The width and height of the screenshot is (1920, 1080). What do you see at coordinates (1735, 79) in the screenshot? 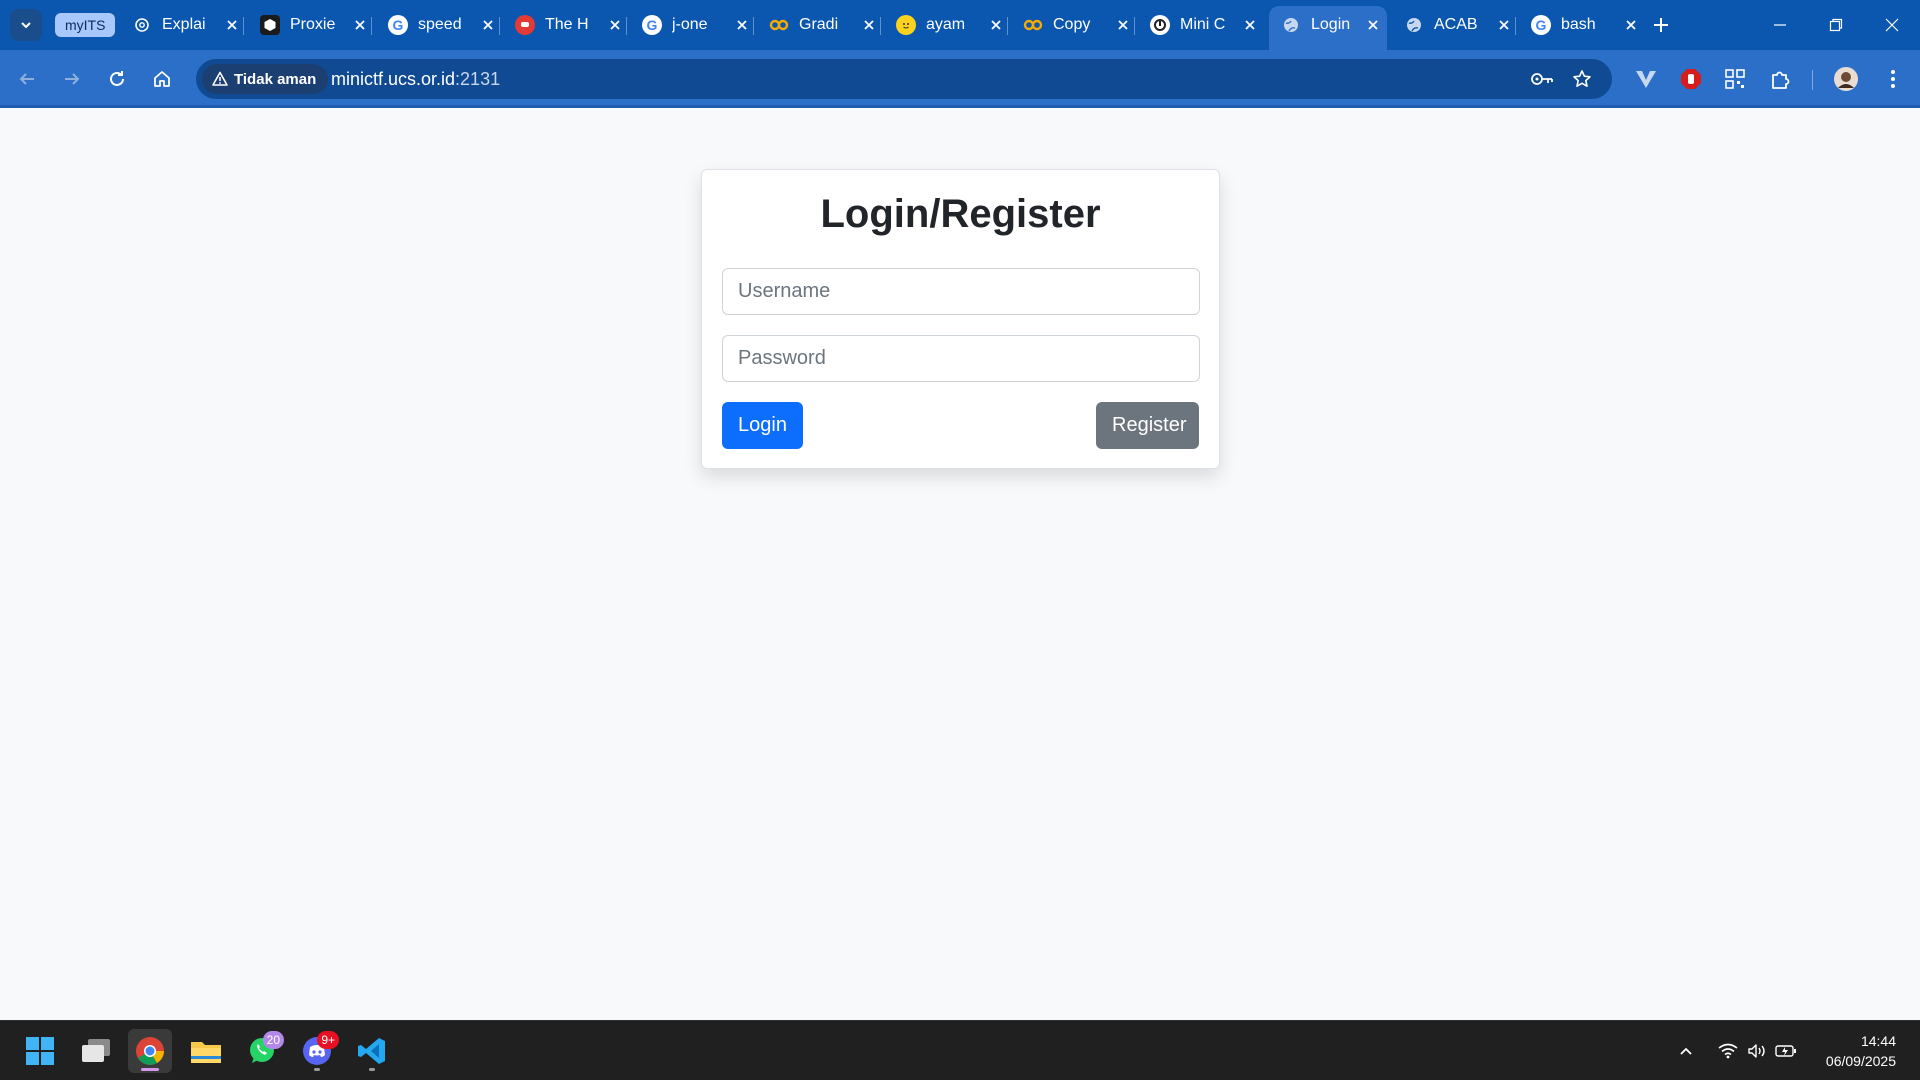
I see `qr-code-extension` at bounding box center [1735, 79].